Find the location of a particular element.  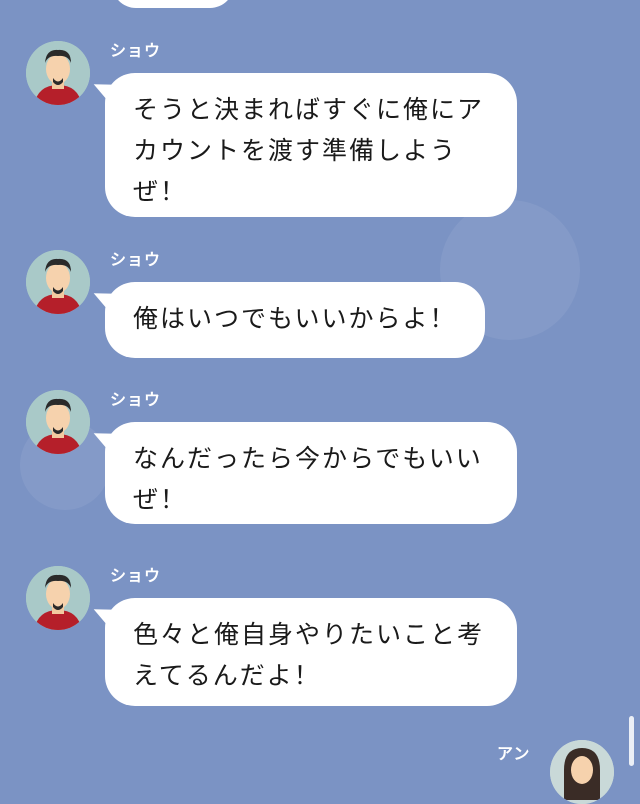

message-text: 俺はいつでもいいからよ！ is located at coordinates (295, 318).